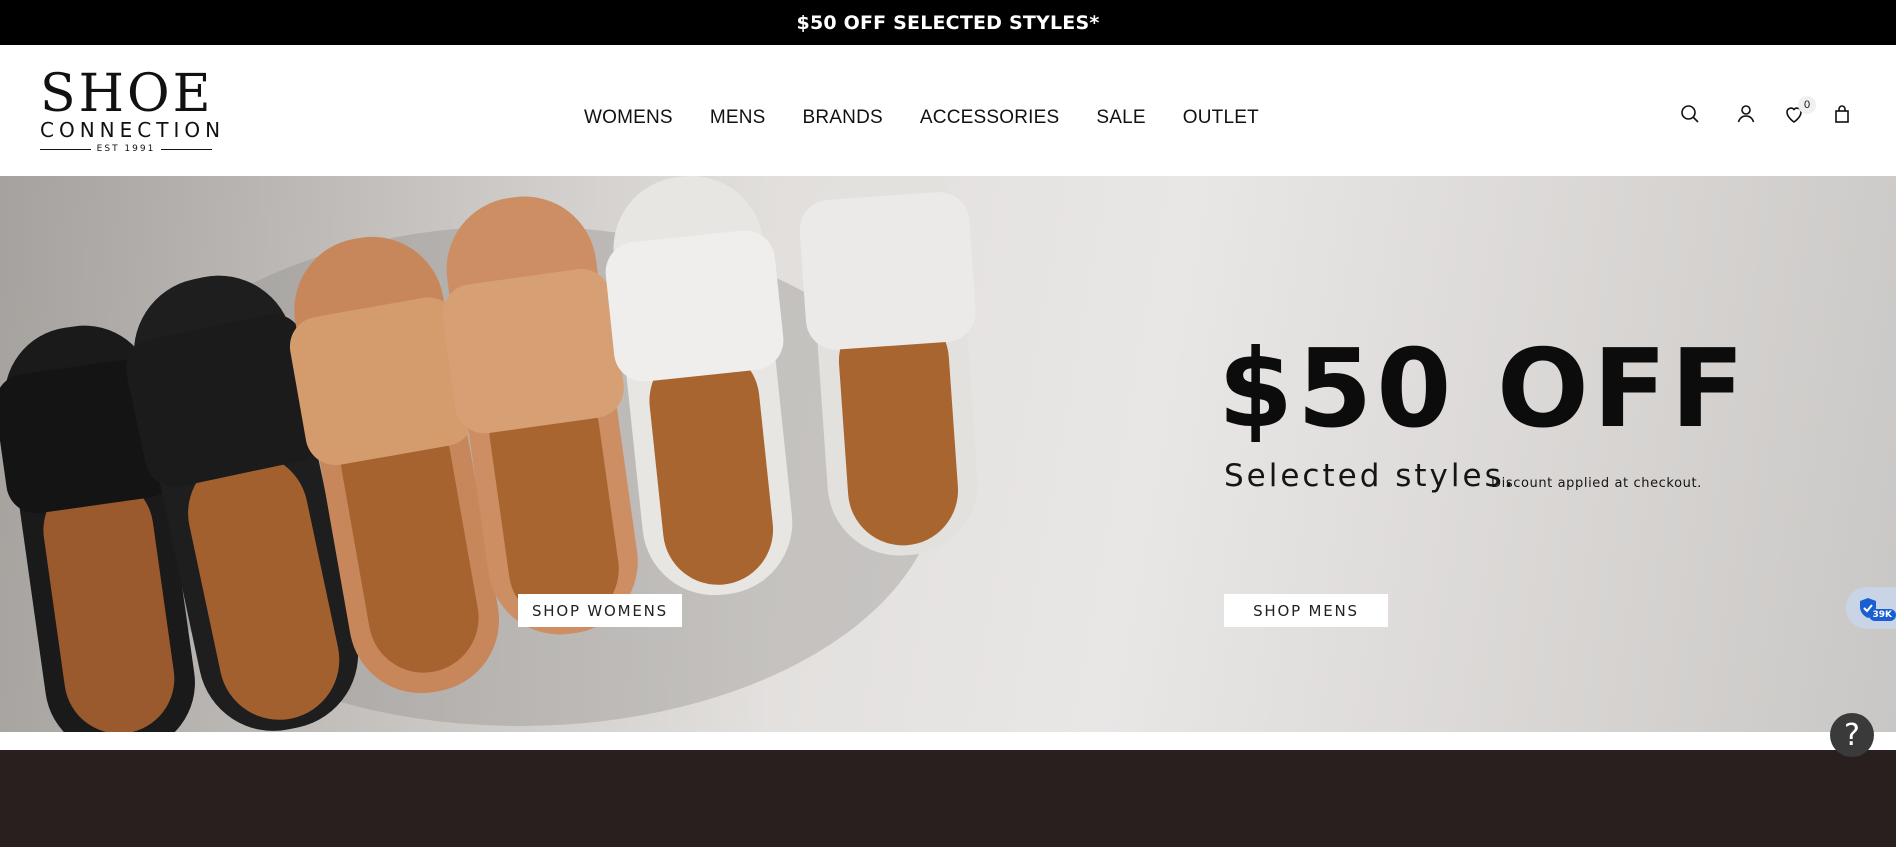 This screenshot has width=1896, height=847. Describe the element at coordinates (1483, 389) in the screenshot. I see `hero-title: $50 OFF` at that location.